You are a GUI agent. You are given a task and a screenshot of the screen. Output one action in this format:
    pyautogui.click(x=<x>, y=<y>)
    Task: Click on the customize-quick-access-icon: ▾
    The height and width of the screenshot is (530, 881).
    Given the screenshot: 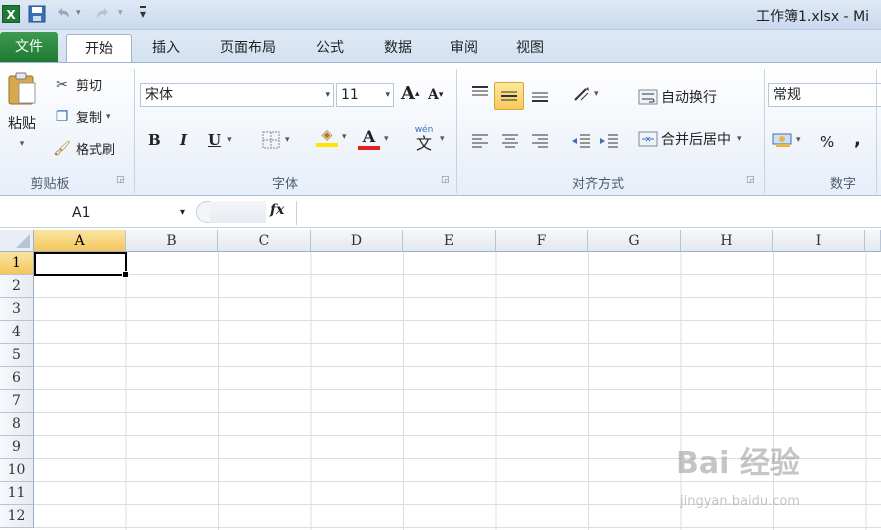 What is the action you would take?
    pyautogui.click(x=143, y=13)
    